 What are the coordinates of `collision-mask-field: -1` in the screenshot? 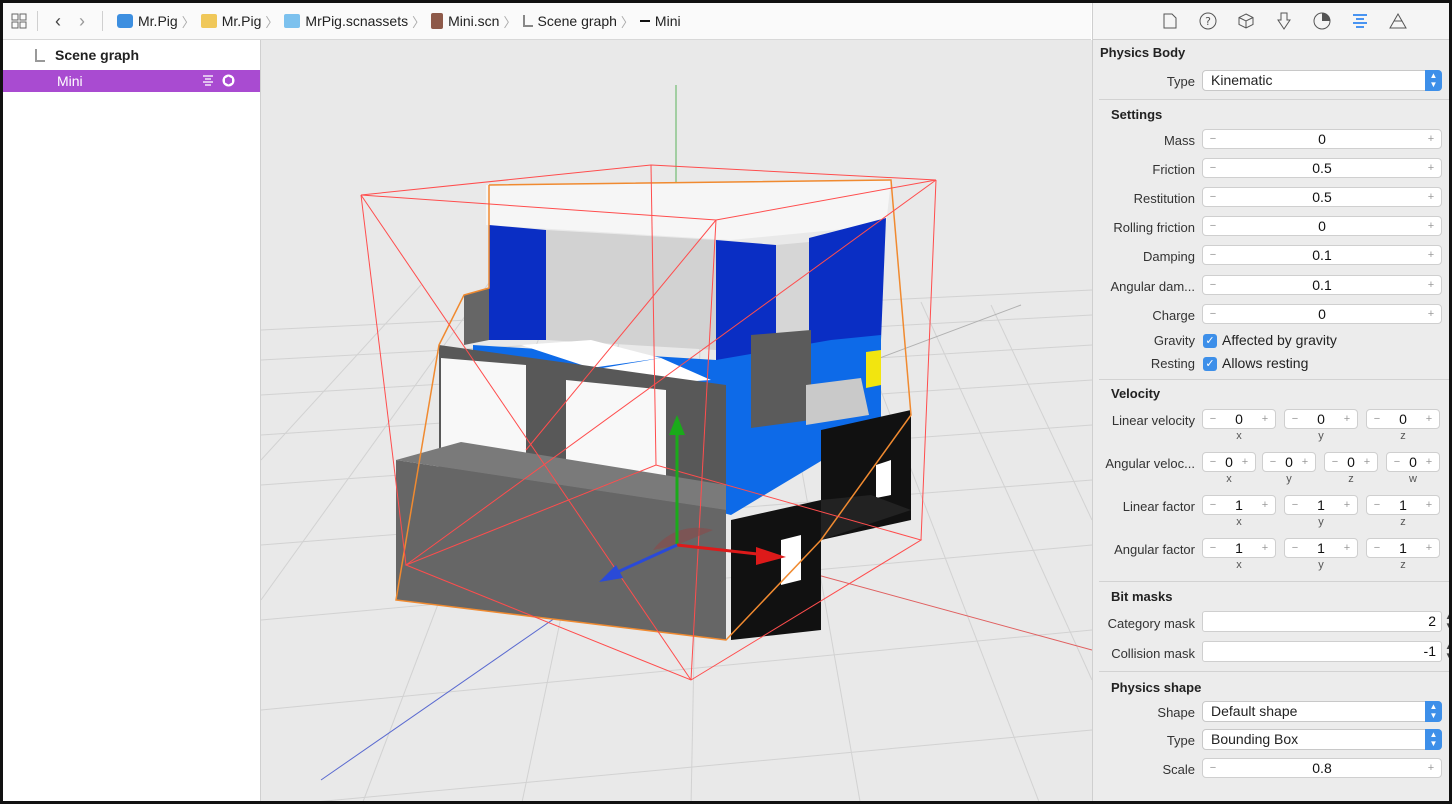 It's located at (1322, 651).